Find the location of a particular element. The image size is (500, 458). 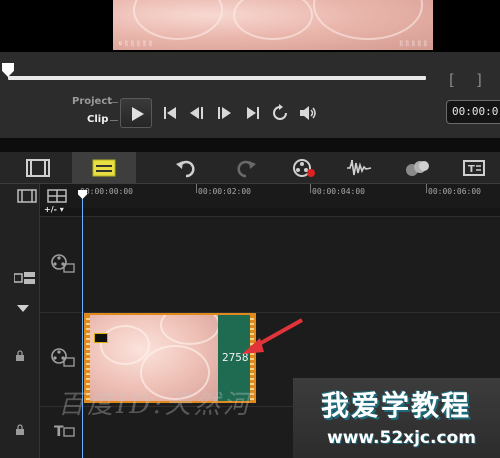

title-track-icon: T is located at coordinates (63, 431).